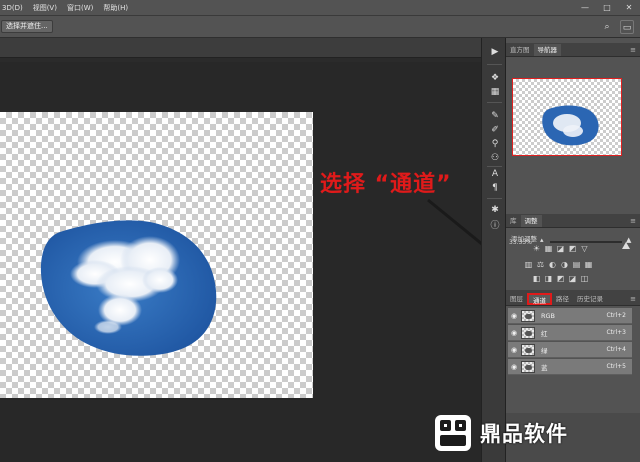  I want to click on menu-help: 帮助(H), so click(115, 8).